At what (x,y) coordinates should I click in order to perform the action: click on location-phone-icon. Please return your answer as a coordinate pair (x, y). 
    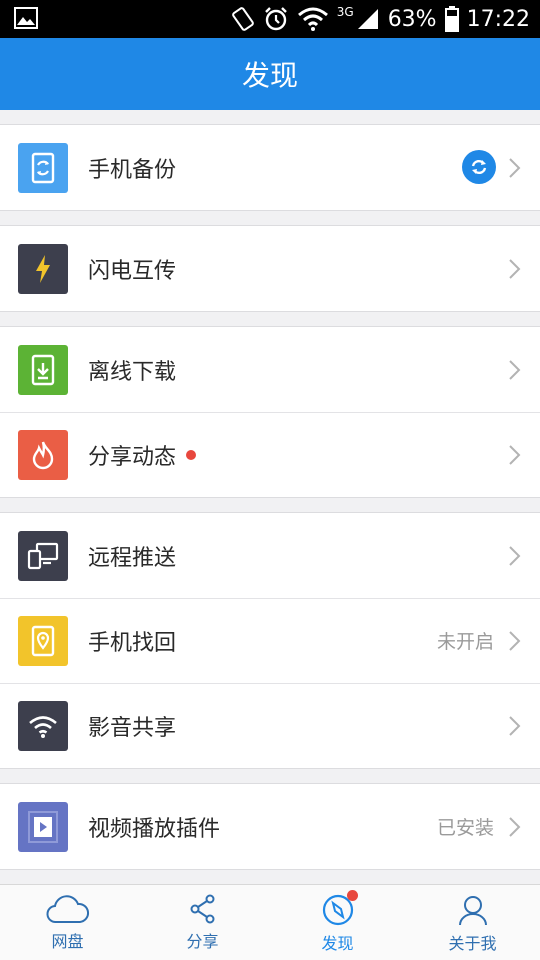
    Looking at the image, I should click on (43, 640).